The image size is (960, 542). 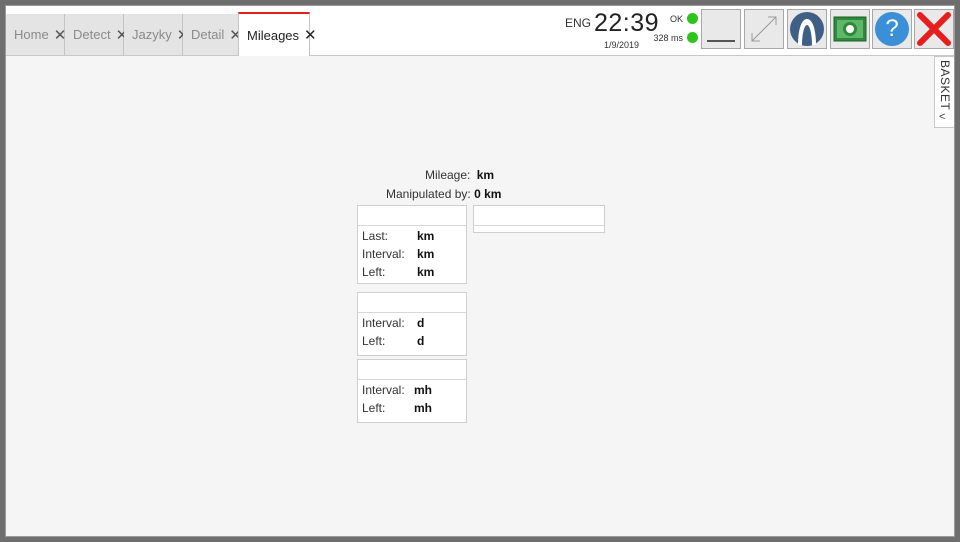 I want to click on card-row: Interval: km, so click(x=412, y=253).